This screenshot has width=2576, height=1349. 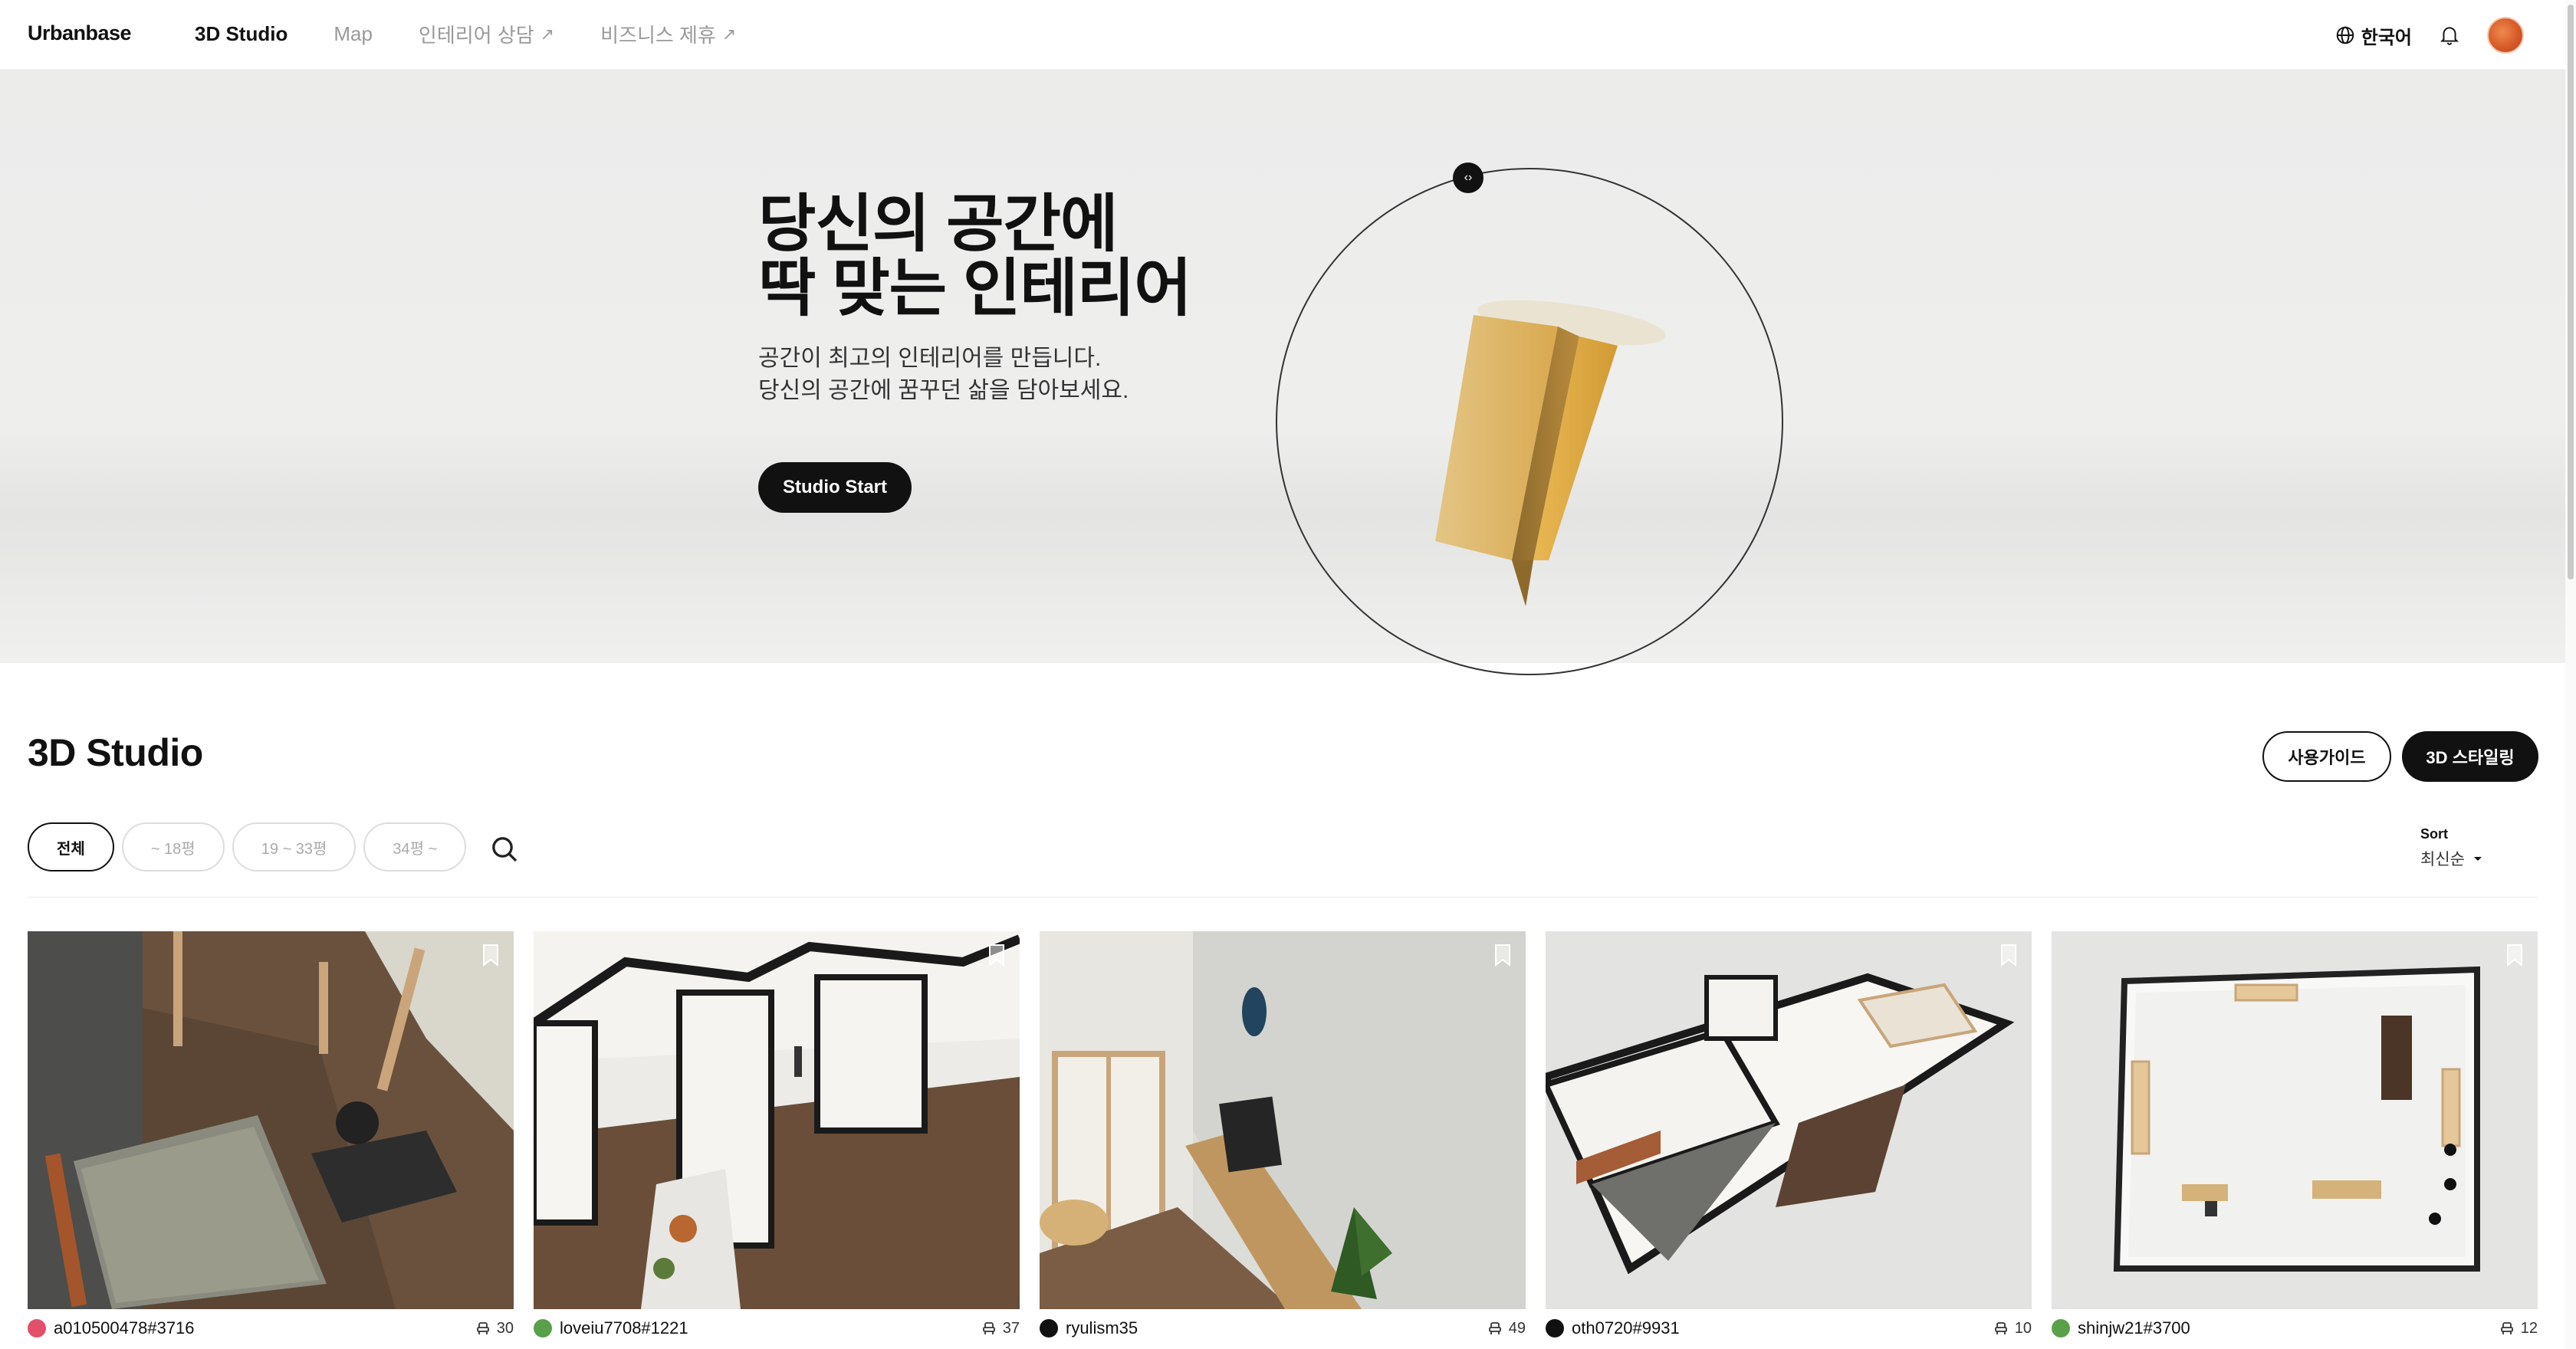 I want to click on nav-business-partnership-label: 비즈니스 제휴, so click(x=658, y=35).